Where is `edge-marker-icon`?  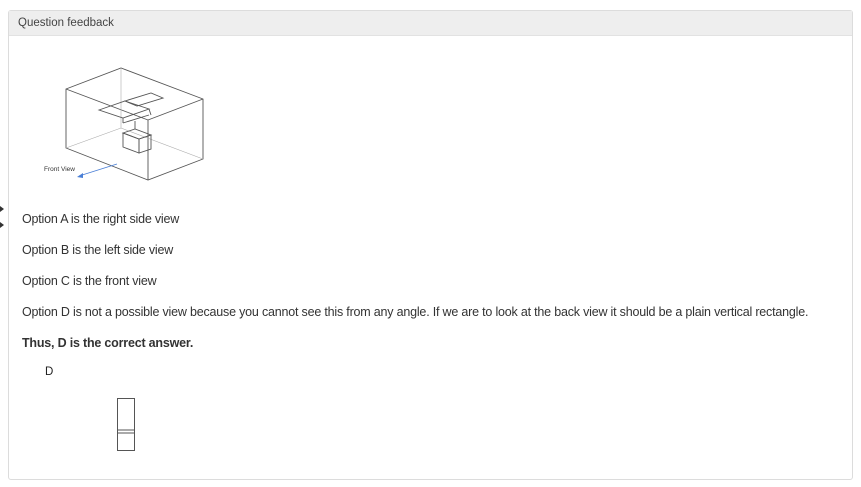 edge-marker-icon is located at coordinates (2, 217).